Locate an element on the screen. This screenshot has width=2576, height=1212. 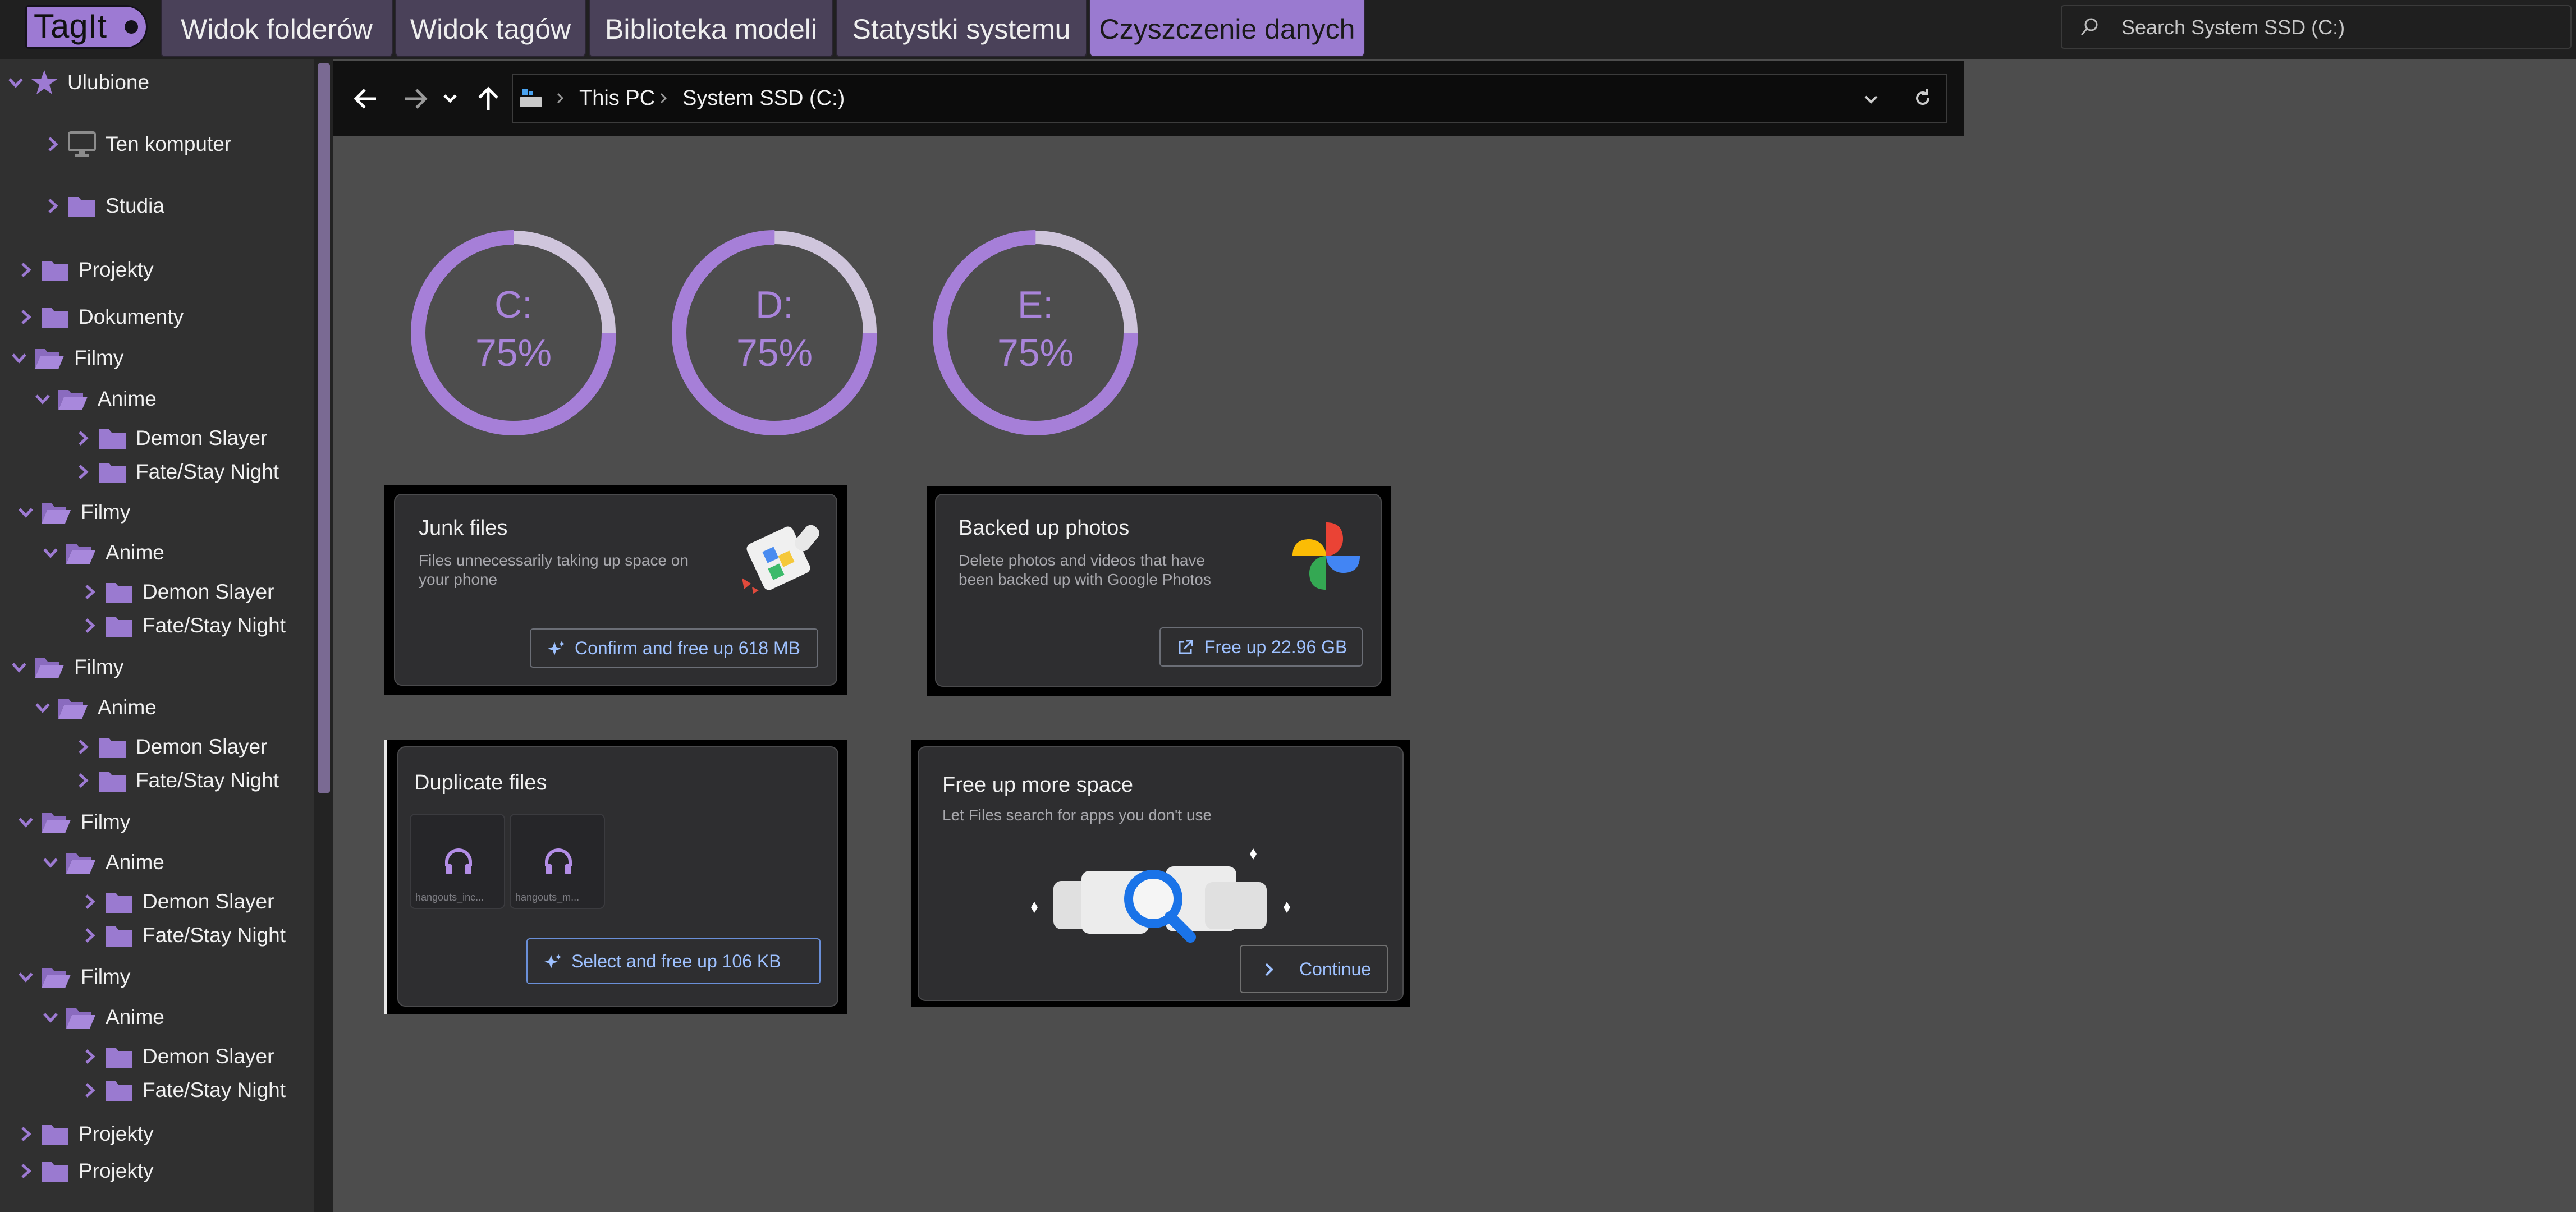
tree-label: Projekty is located at coordinates (116, 269).